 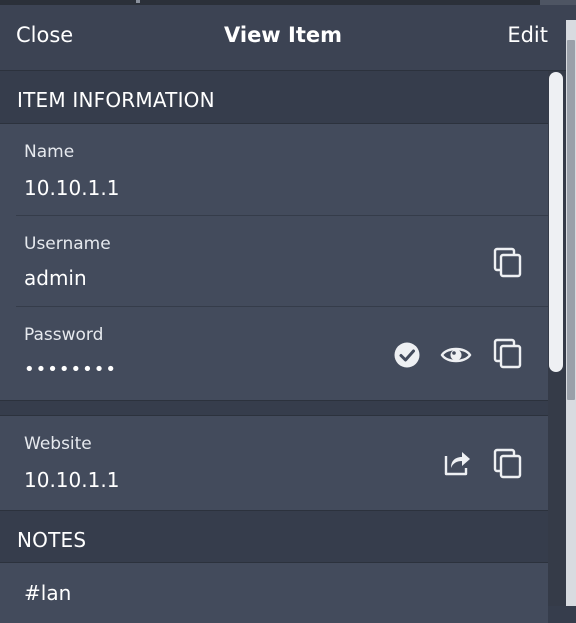 I want to click on launch-website-button, so click(x=457, y=463).